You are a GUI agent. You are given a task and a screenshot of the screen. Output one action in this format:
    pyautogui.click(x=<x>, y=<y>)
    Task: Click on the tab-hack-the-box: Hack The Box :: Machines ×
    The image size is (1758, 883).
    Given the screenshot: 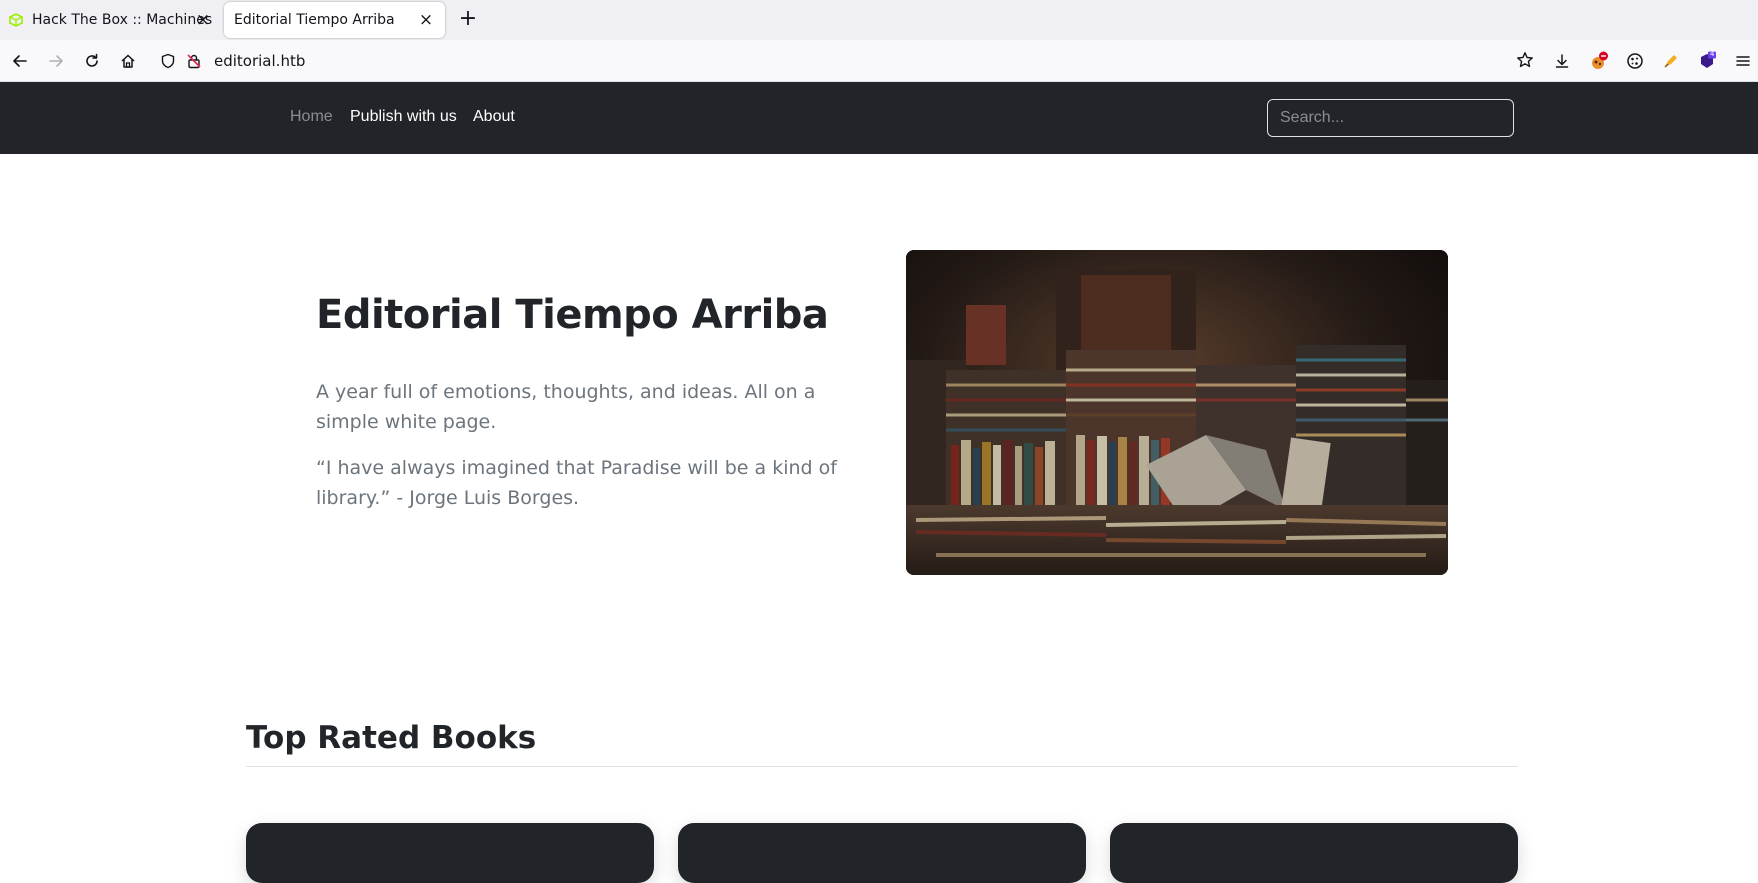 What is the action you would take?
    pyautogui.click(x=111, y=20)
    